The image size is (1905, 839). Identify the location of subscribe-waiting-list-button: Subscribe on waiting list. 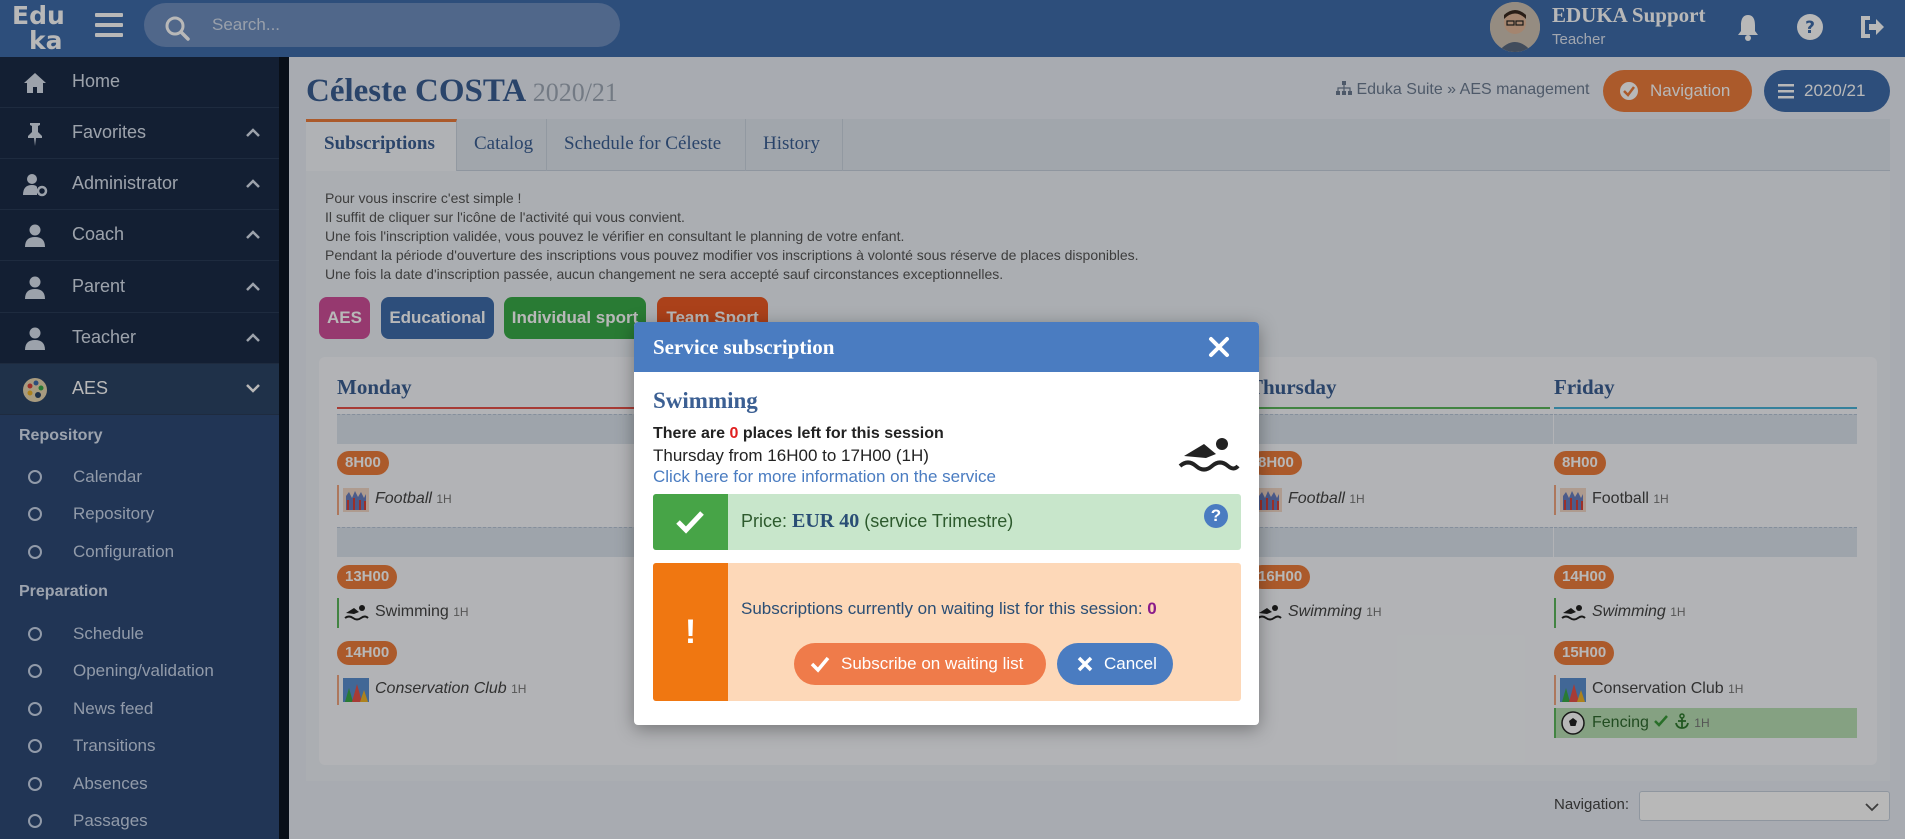
(920, 664).